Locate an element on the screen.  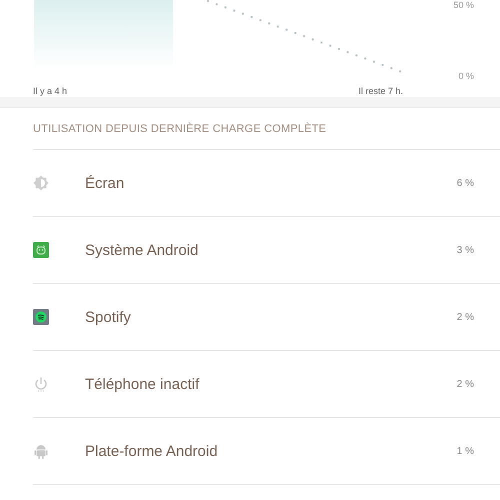
usage-percent: 3 % is located at coordinates (465, 250).